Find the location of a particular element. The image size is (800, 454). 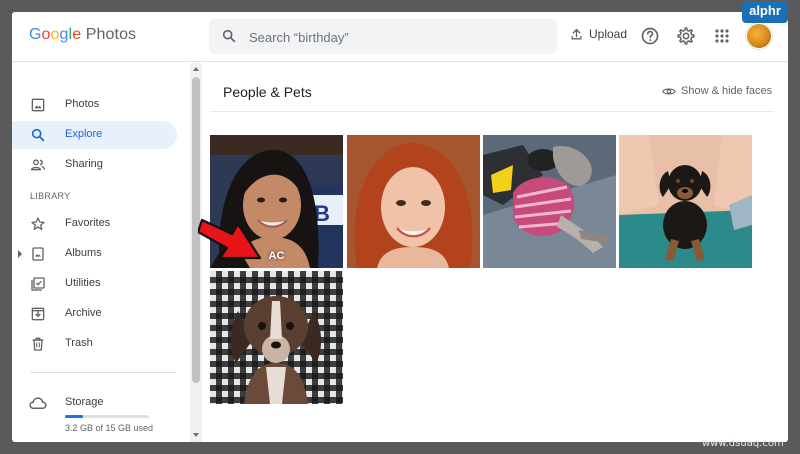

people-icon is located at coordinates (37, 165).